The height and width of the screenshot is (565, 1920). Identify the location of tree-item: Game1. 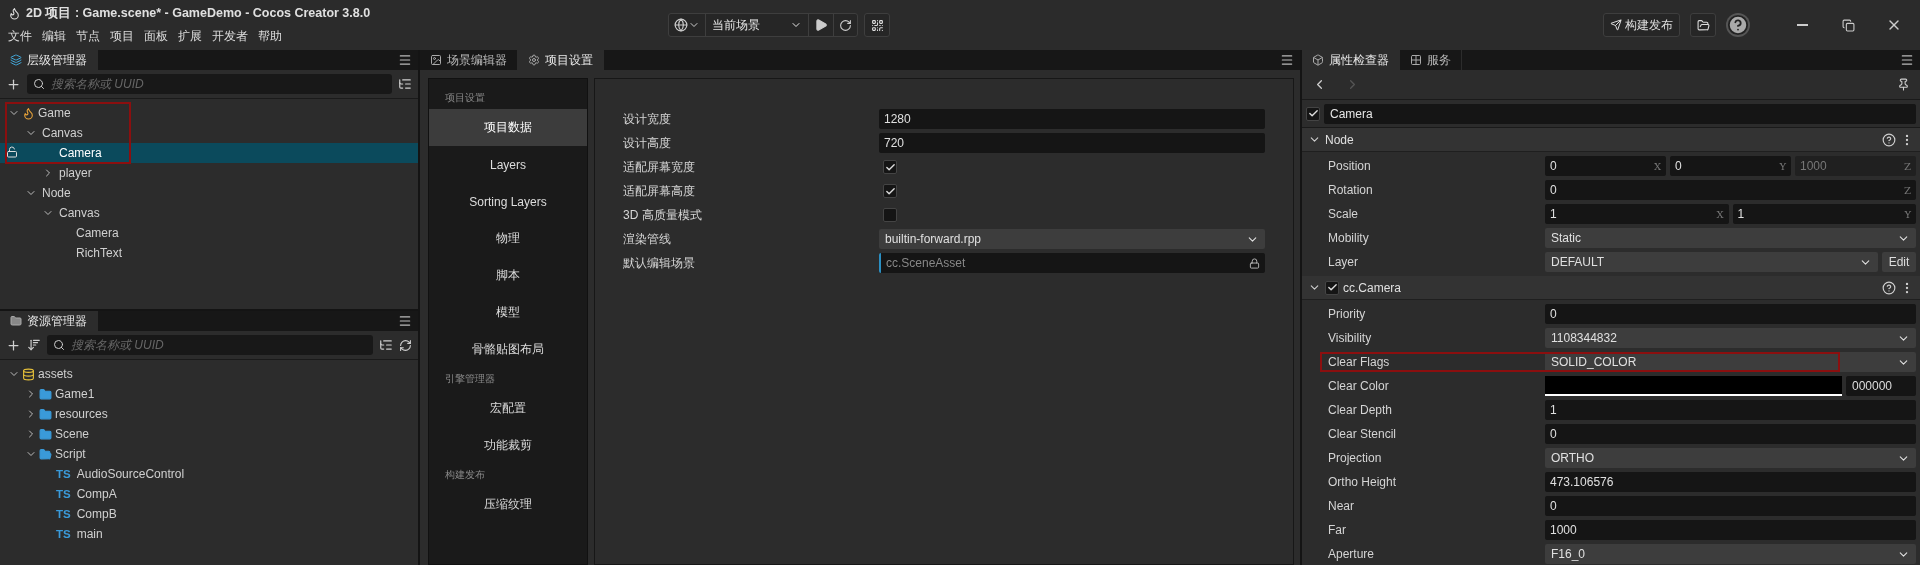
(209, 394).